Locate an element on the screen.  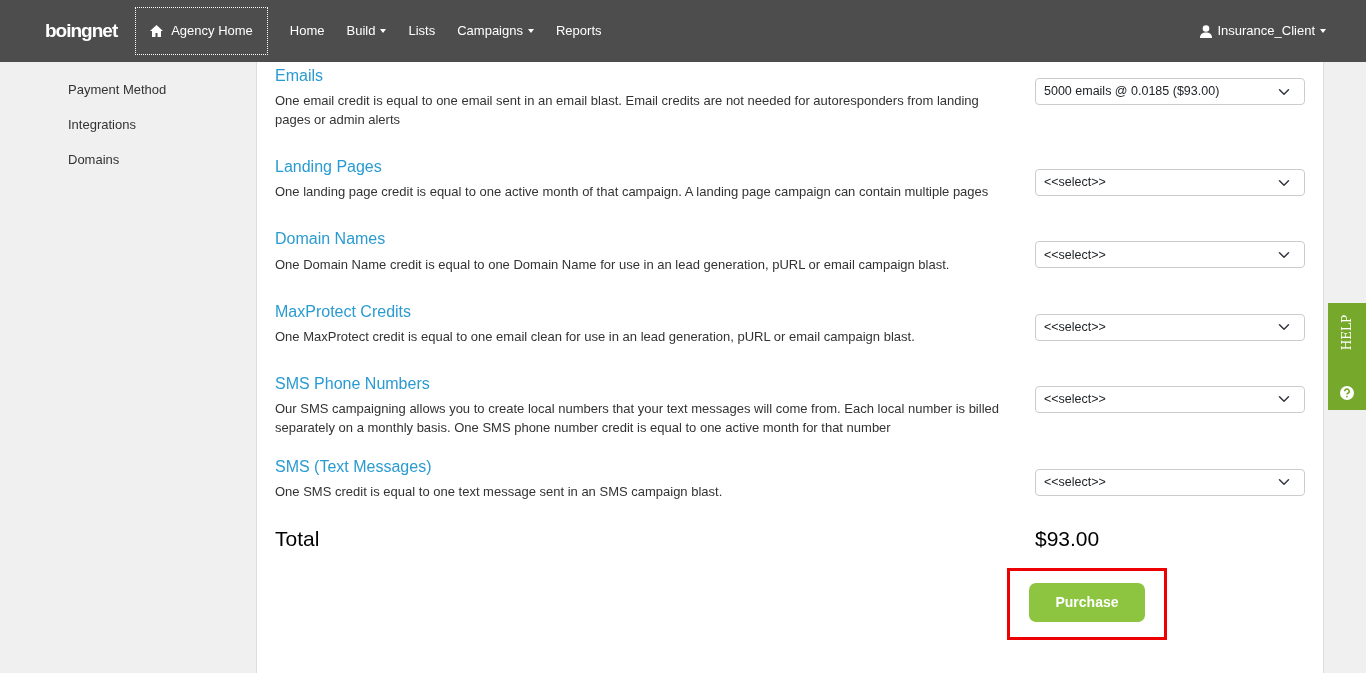
question-icon is located at coordinates (1347, 393).